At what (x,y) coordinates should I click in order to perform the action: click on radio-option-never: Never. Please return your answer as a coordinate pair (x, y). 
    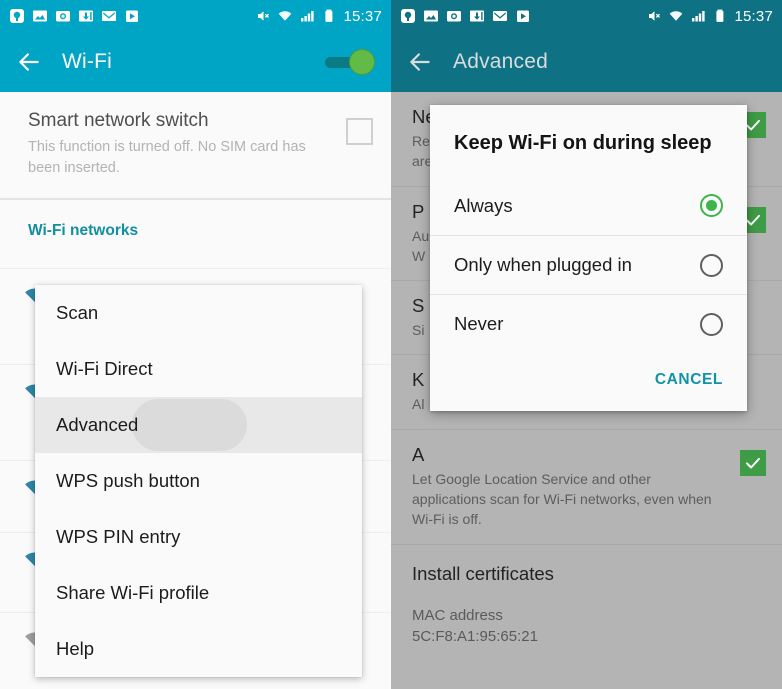
    Looking at the image, I should click on (588, 323).